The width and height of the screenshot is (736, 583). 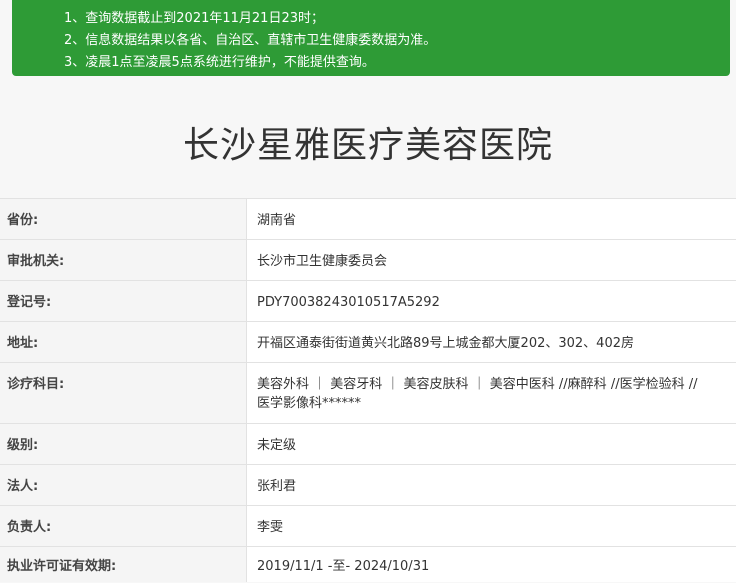 I want to click on row-label: 登记号:, so click(x=123, y=301).